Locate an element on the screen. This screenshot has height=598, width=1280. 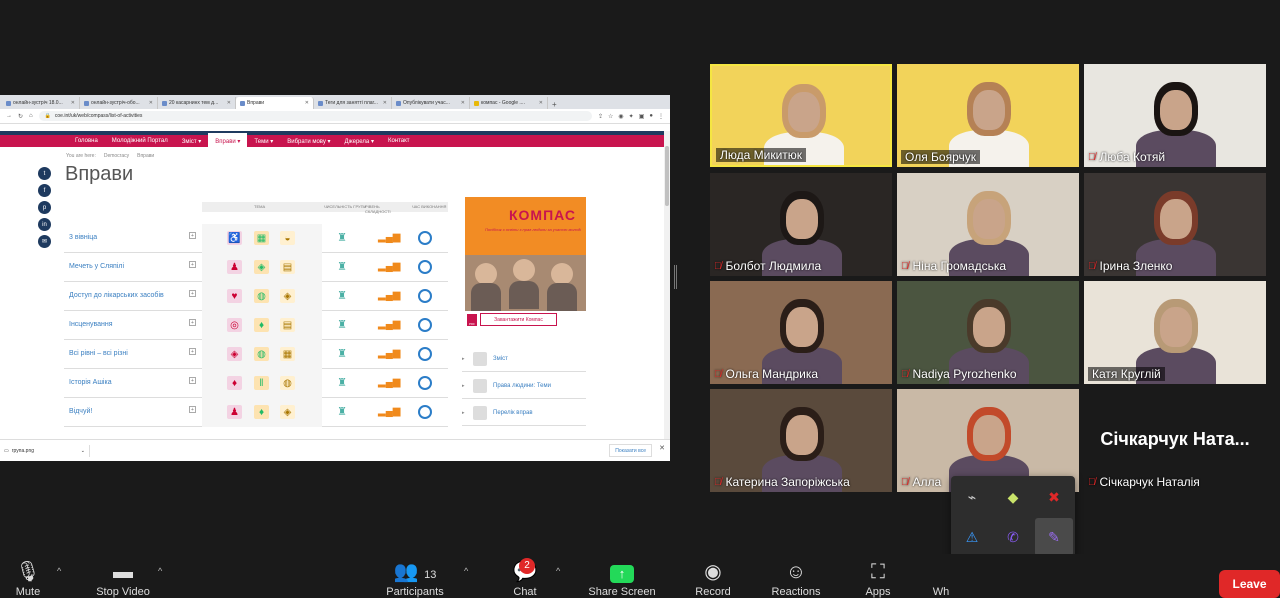
new-tab-button: + is located at coordinates (554, 104).